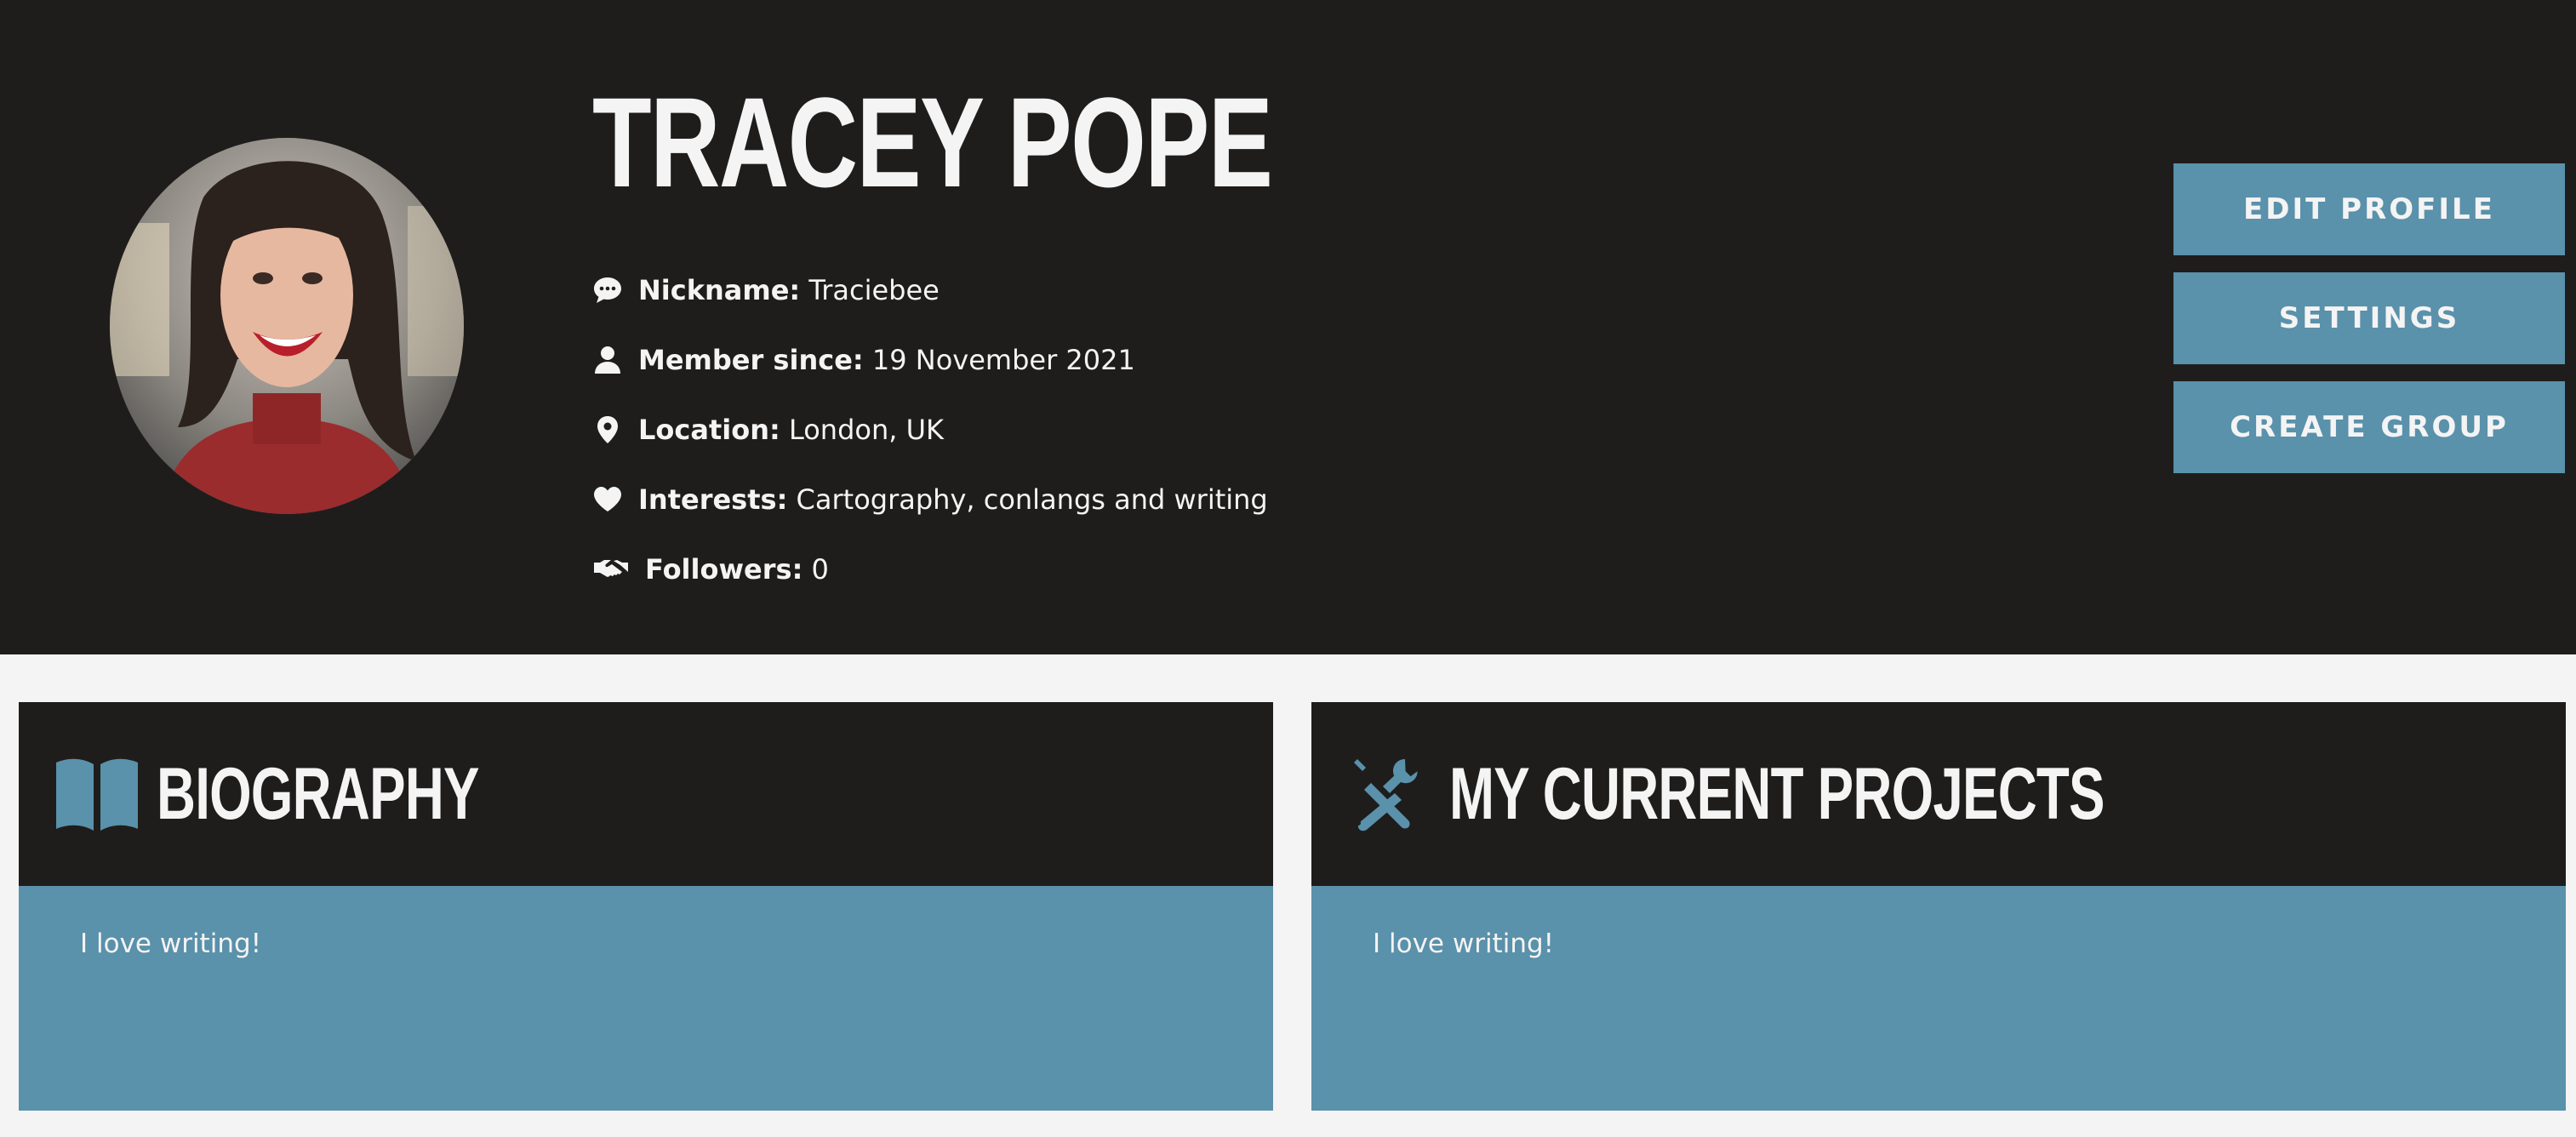  What do you see at coordinates (713, 499) in the screenshot?
I see `info-label: Interests:` at bounding box center [713, 499].